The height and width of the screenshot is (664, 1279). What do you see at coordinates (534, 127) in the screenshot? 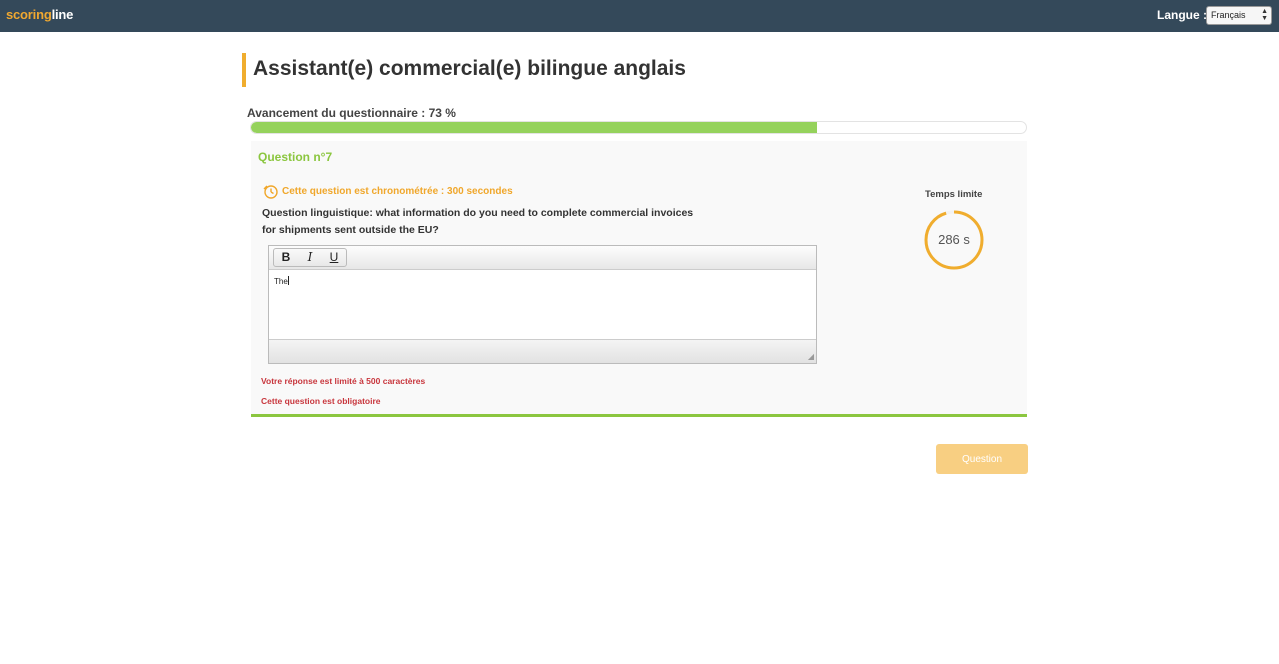
I see `progress-fill` at bounding box center [534, 127].